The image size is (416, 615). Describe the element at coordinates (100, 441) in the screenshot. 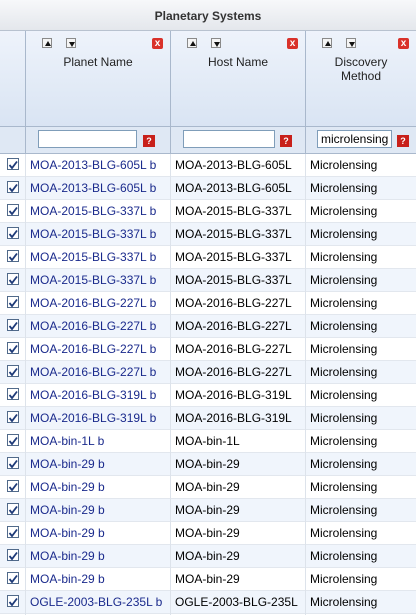

I see `planet-name-cell: MOA-bin-1L b` at that location.